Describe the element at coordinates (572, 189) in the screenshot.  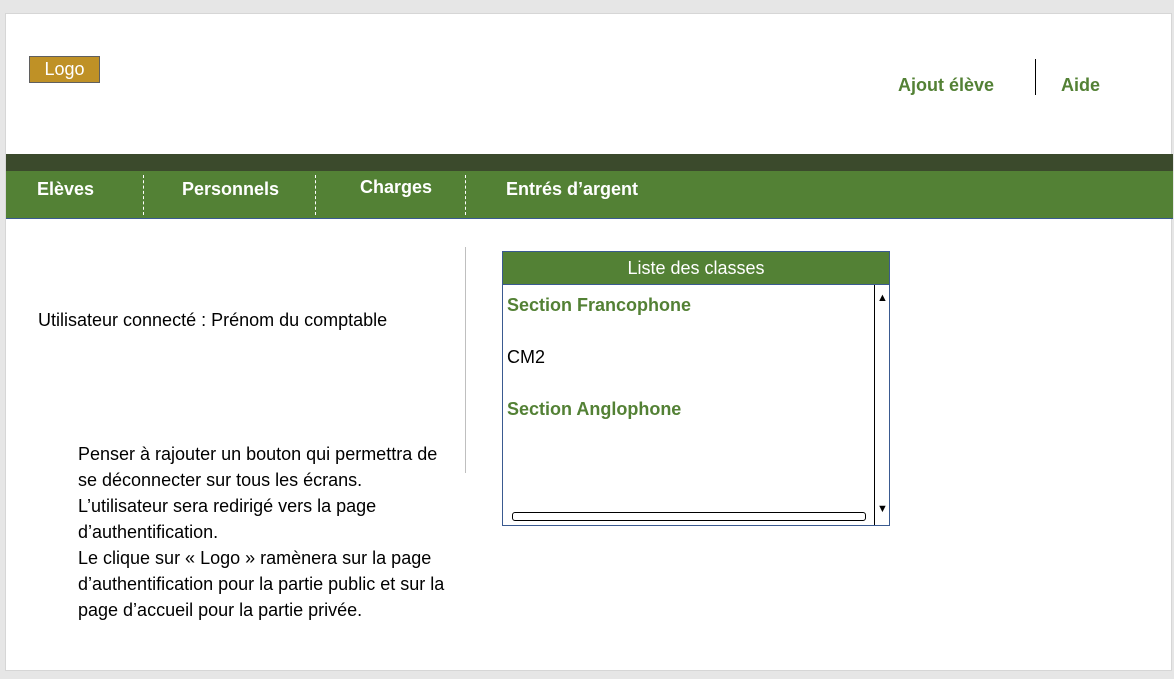
I see `nav-item-entrees-argent: Entrés d’argent` at that location.